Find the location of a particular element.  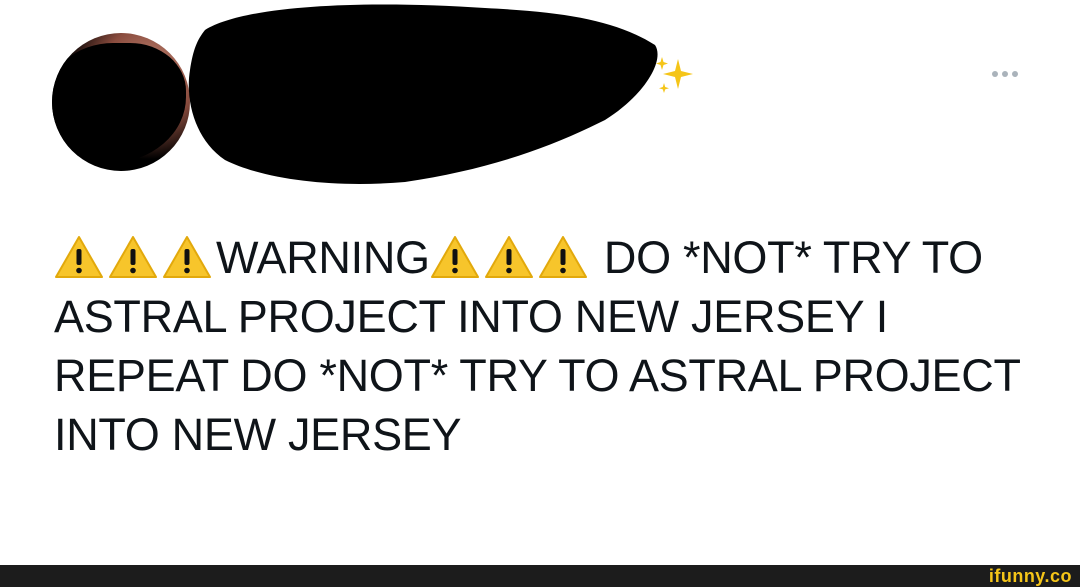

post-text-warning: WARNING is located at coordinates (323, 257).